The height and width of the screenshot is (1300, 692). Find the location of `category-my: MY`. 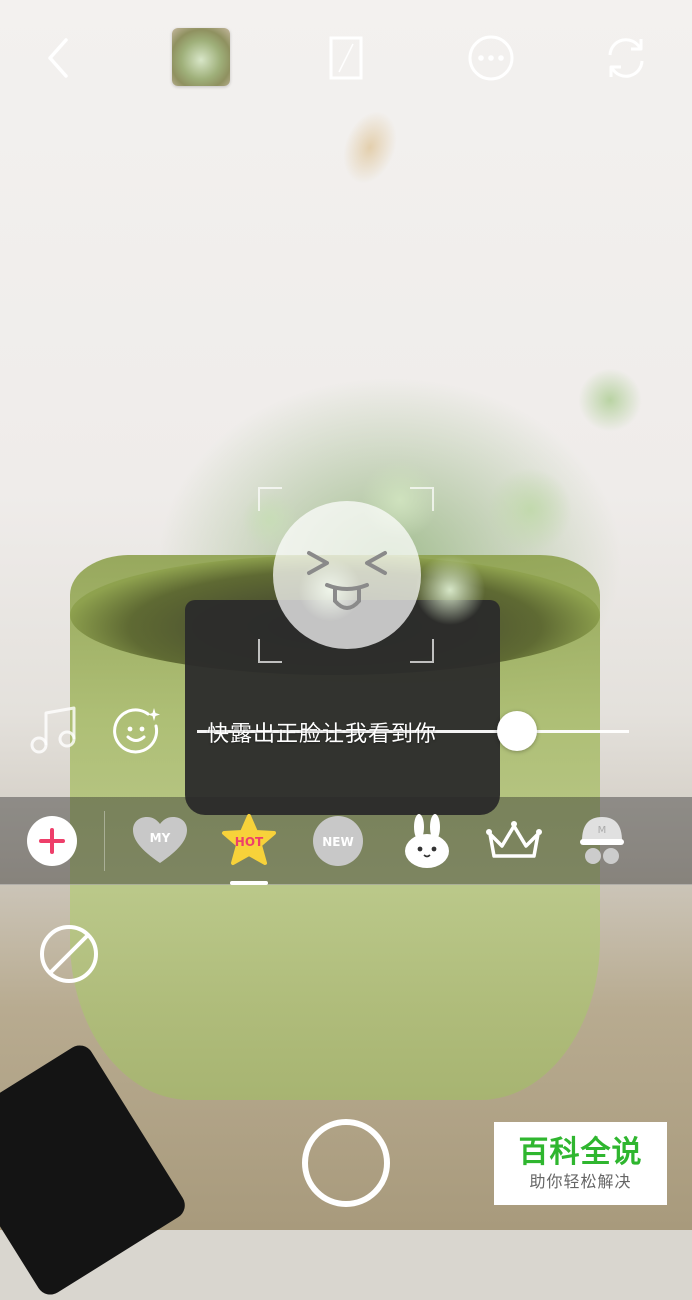

category-my: MY is located at coordinates (160, 841).